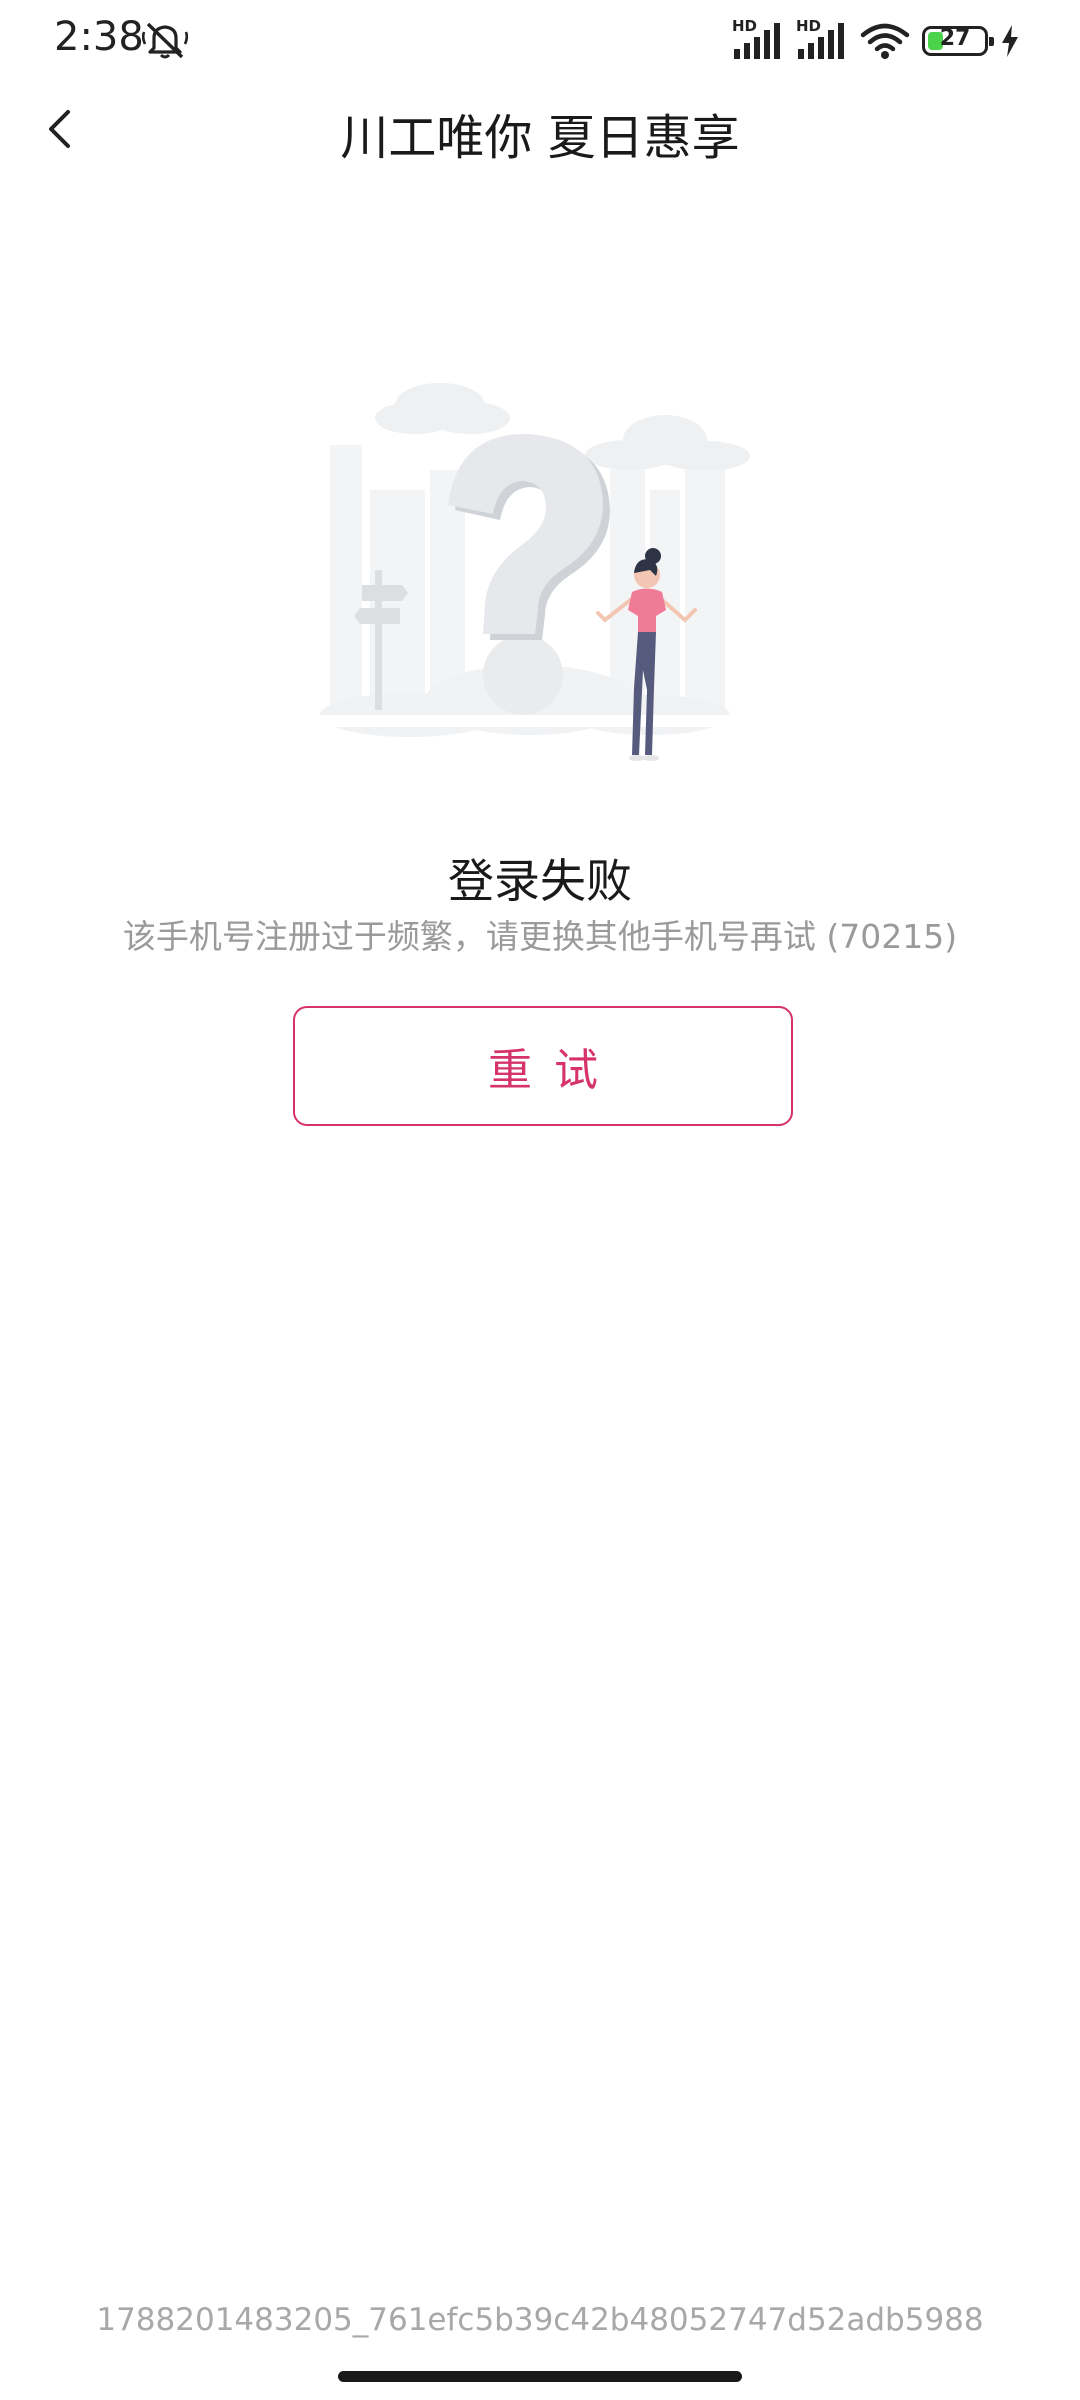  Describe the element at coordinates (165, 40) in the screenshot. I see `bell-off-icon` at that location.